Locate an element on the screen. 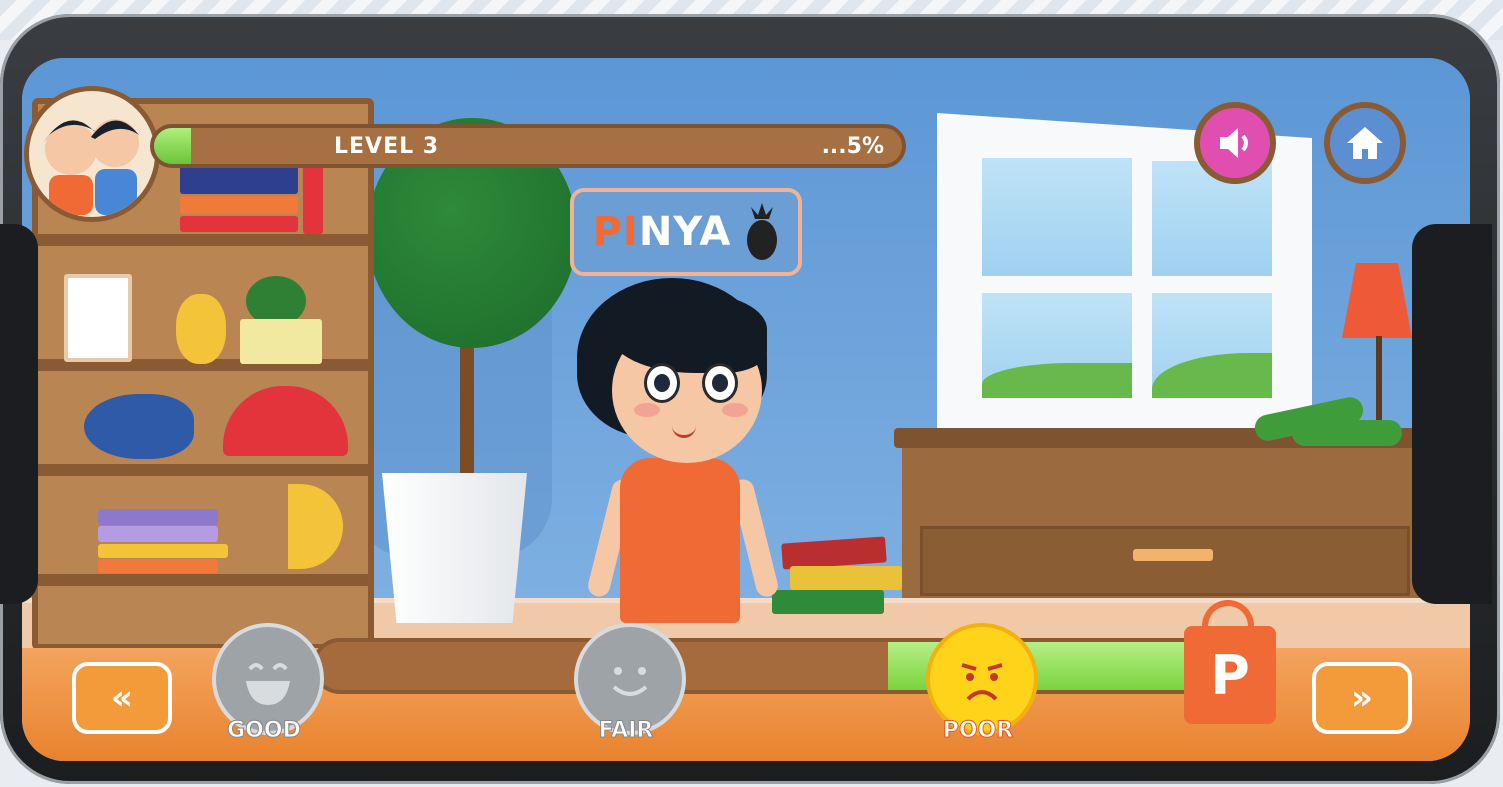 Image resolution: width=1503 pixels, height=787 pixels. player-avatar is located at coordinates (92, 154).